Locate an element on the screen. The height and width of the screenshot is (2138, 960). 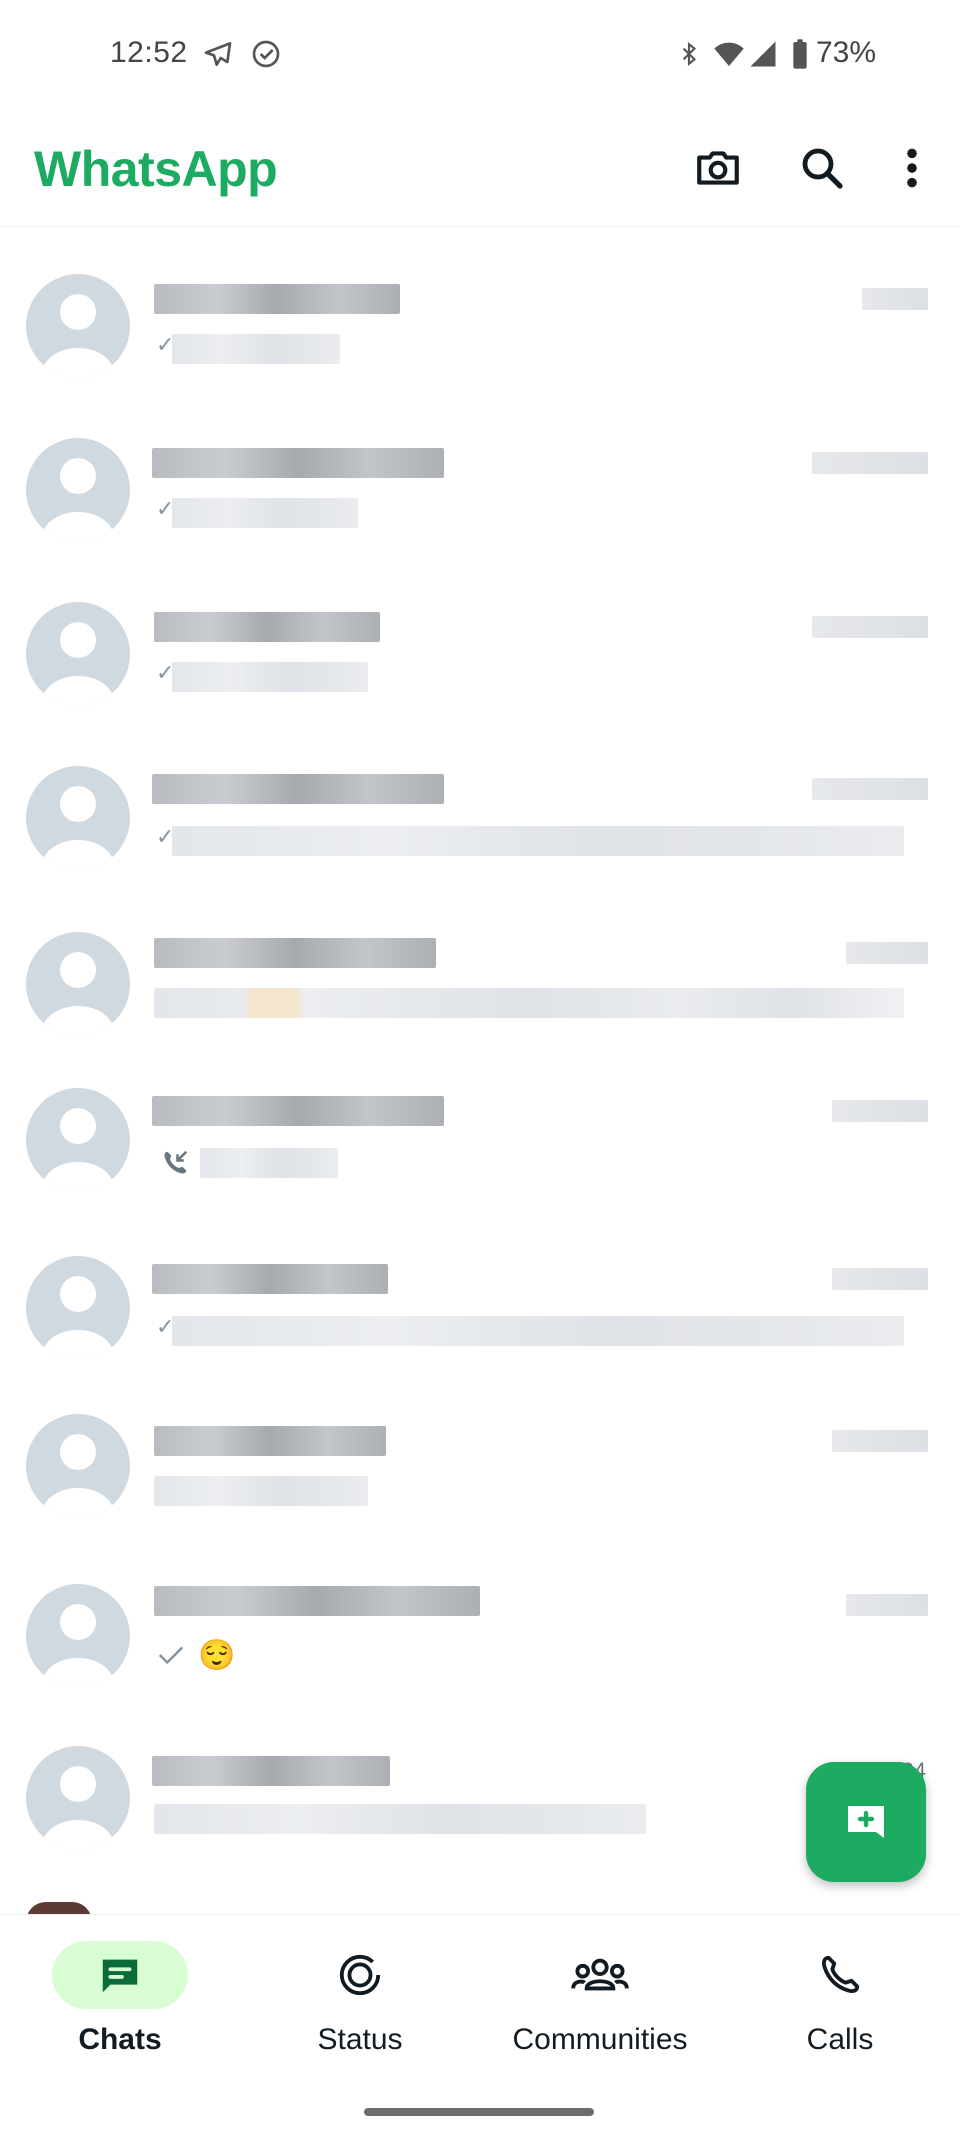
new-chat-button is located at coordinates (866, 1822).